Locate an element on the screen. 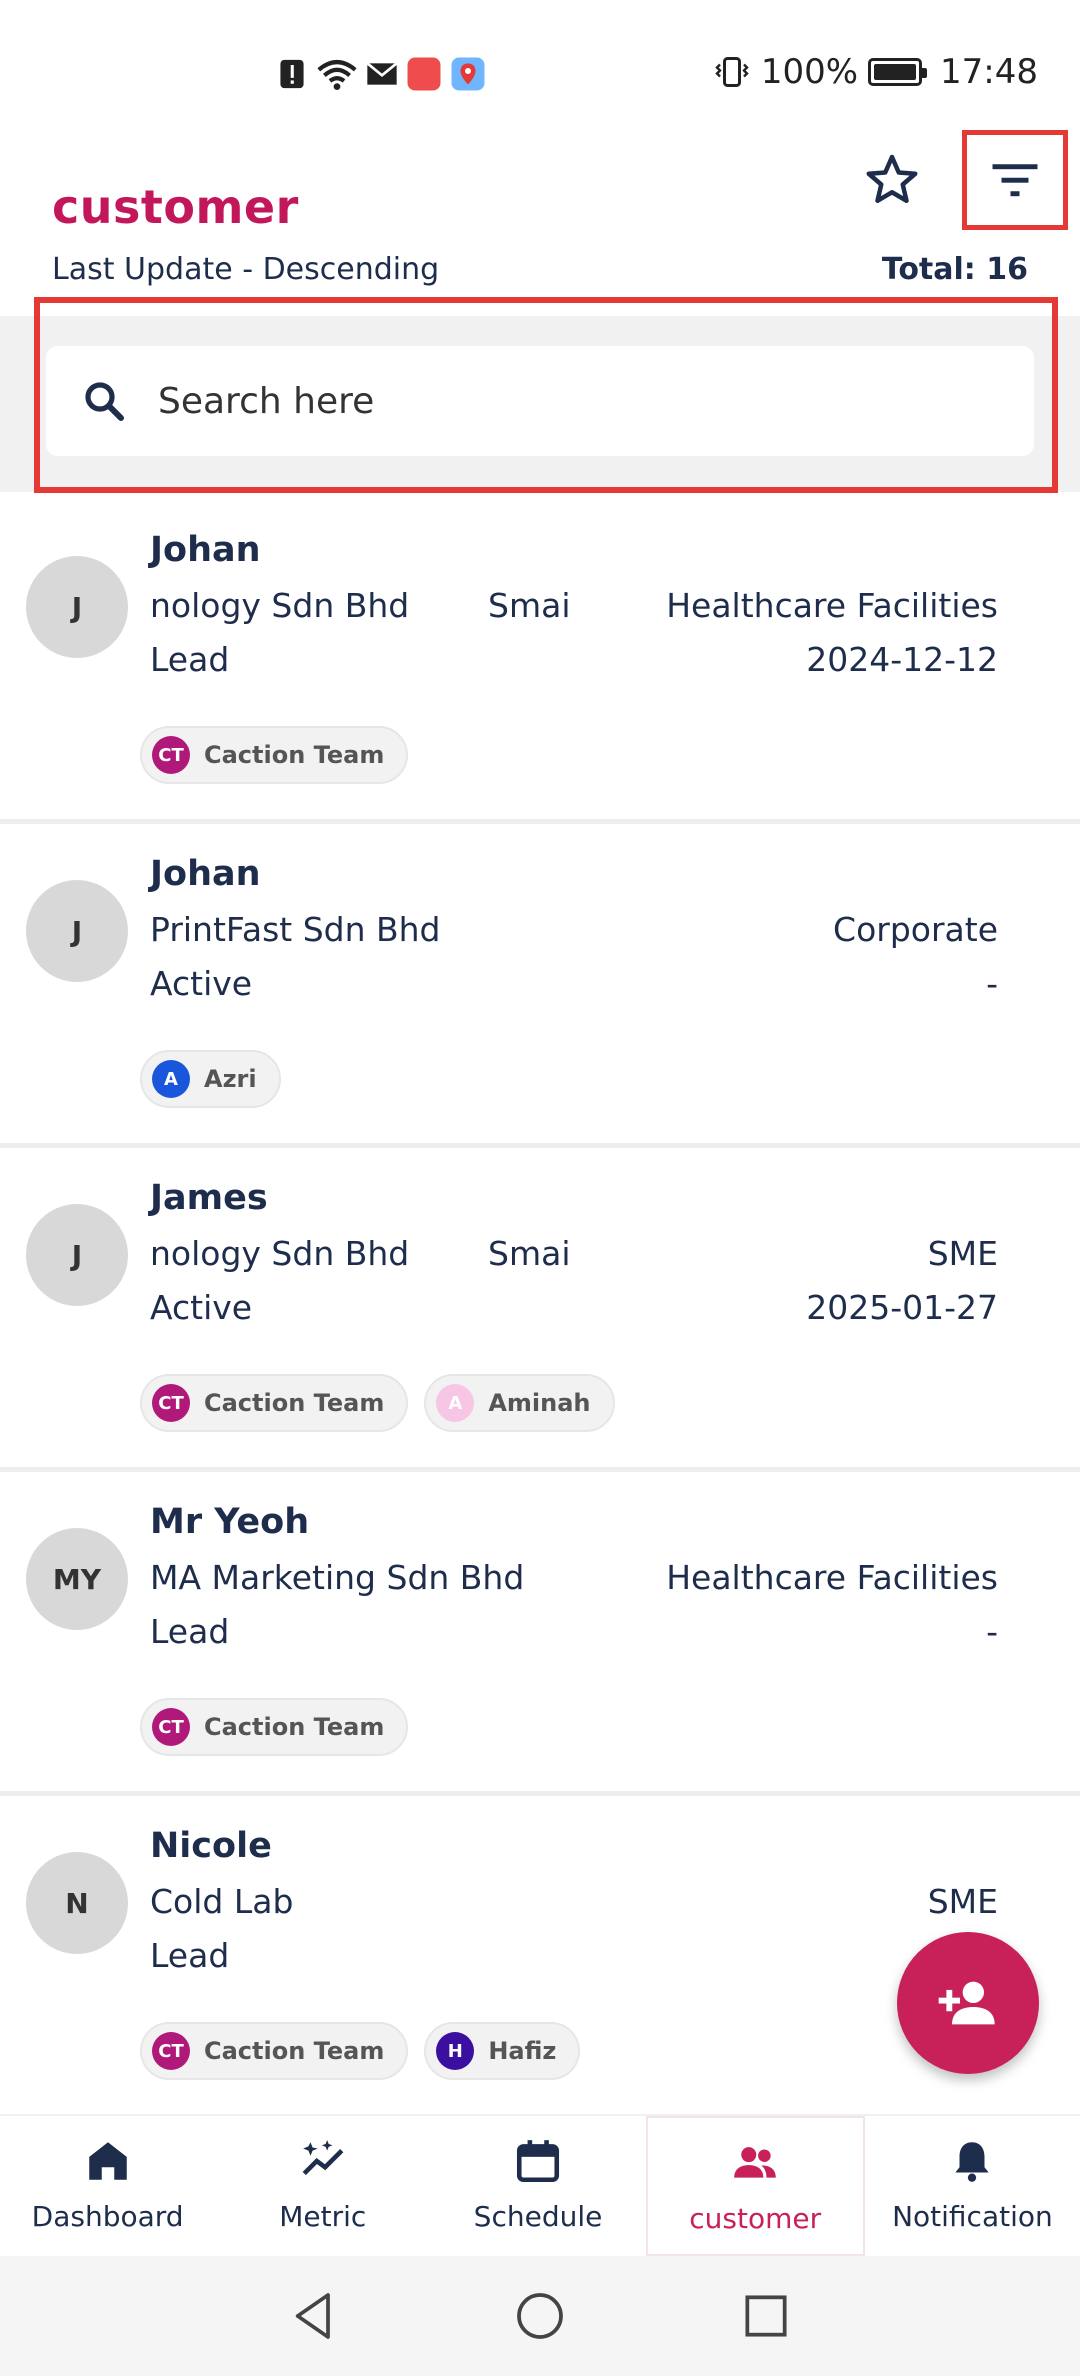 Image resolution: width=1080 pixels, height=2376 pixels. add-customer-button is located at coordinates (968, 2003).